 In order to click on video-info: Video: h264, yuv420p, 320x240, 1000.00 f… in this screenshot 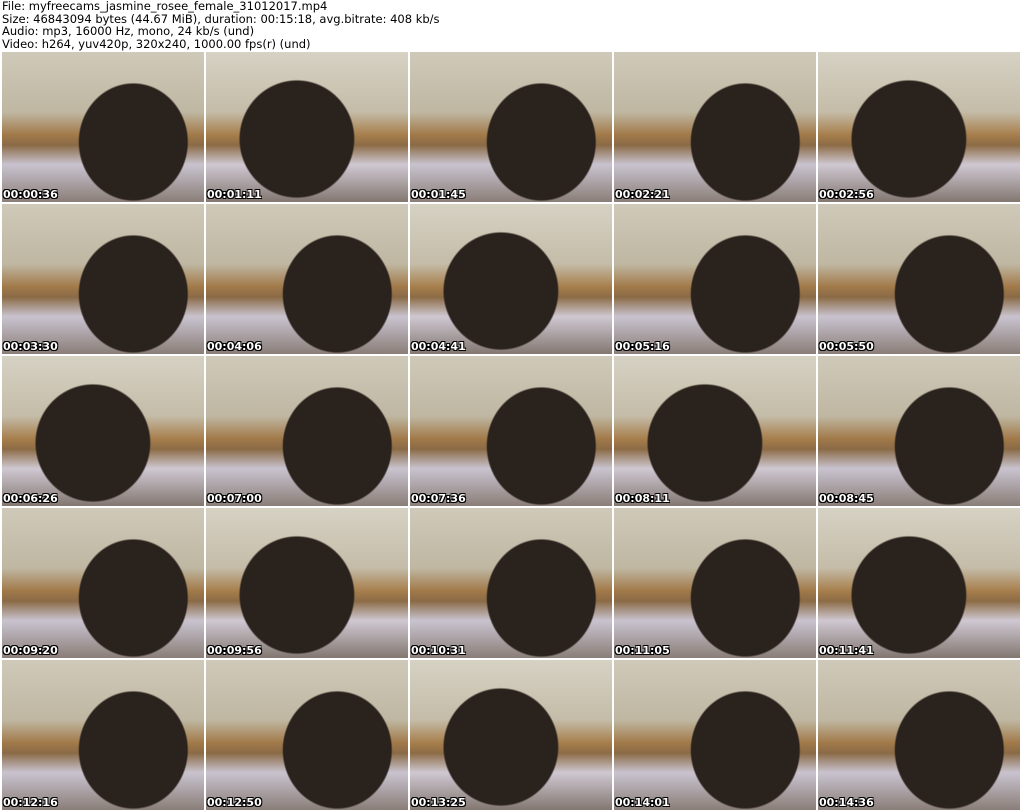, I will do `click(156, 43)`.